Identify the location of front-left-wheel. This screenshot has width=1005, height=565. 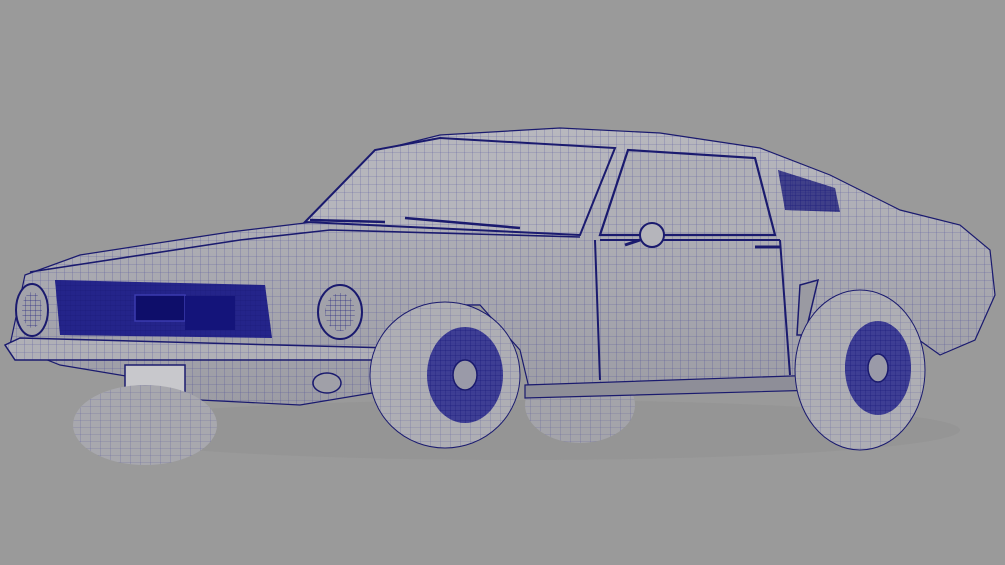
(145, 425).